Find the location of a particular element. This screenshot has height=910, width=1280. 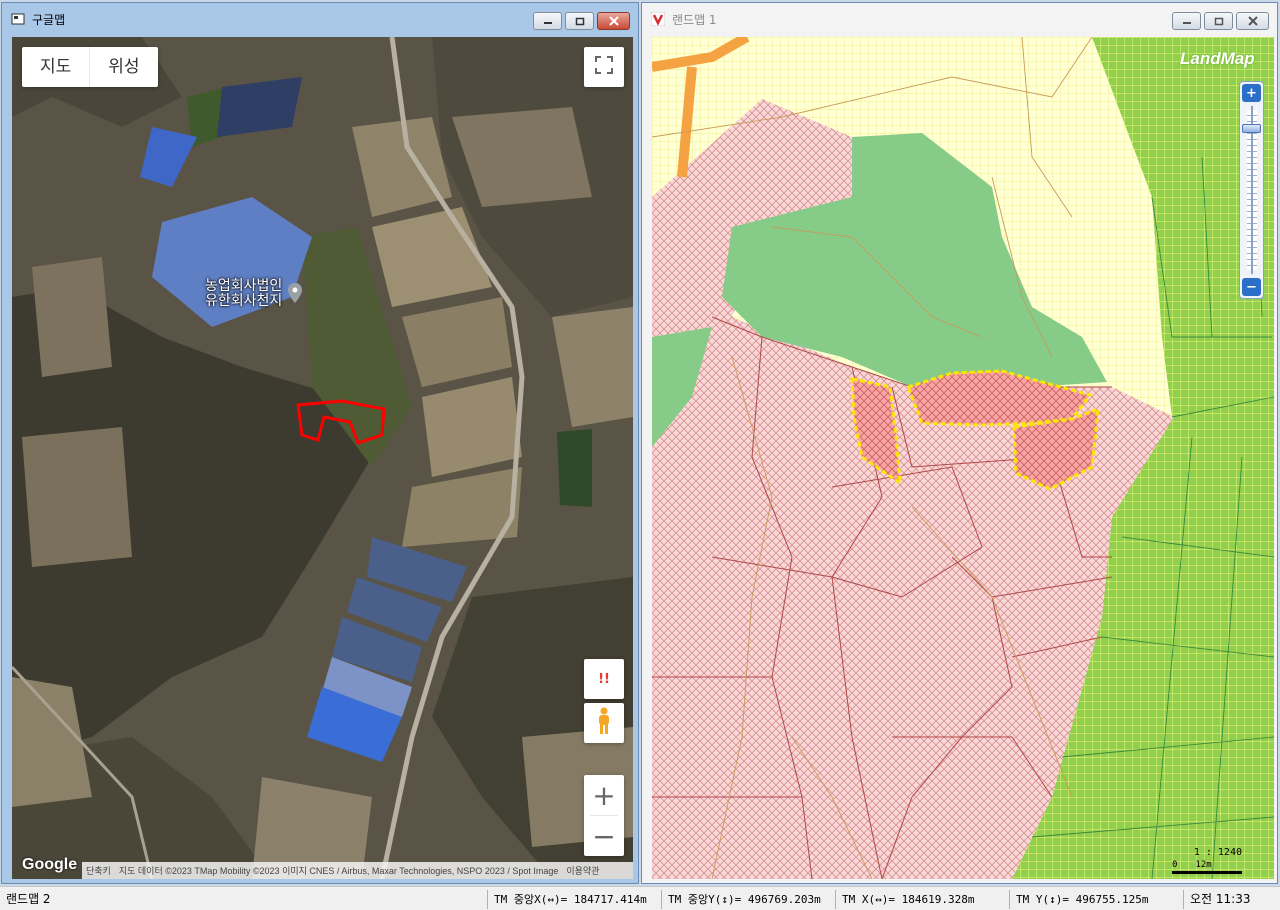

zoom-slider-thumb is located at coordinates (1251, 128).